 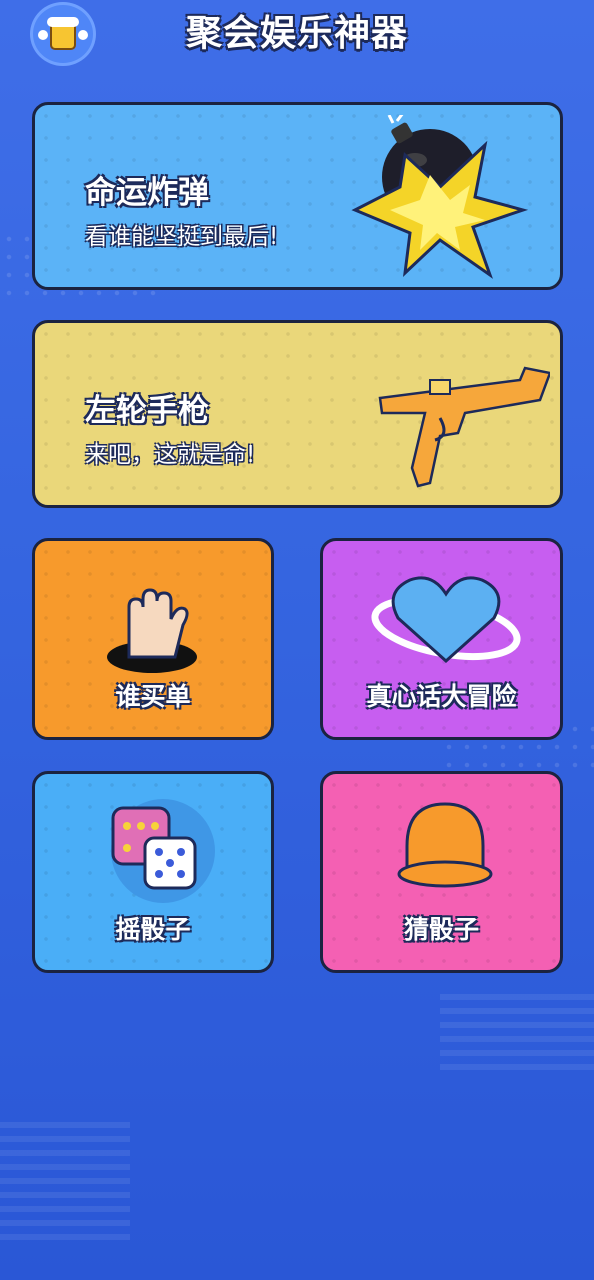 What do you see at coordinates (153, 929) in the screenshot?
I see `card-label: 摇骰子` at bounding box center [153, 929].